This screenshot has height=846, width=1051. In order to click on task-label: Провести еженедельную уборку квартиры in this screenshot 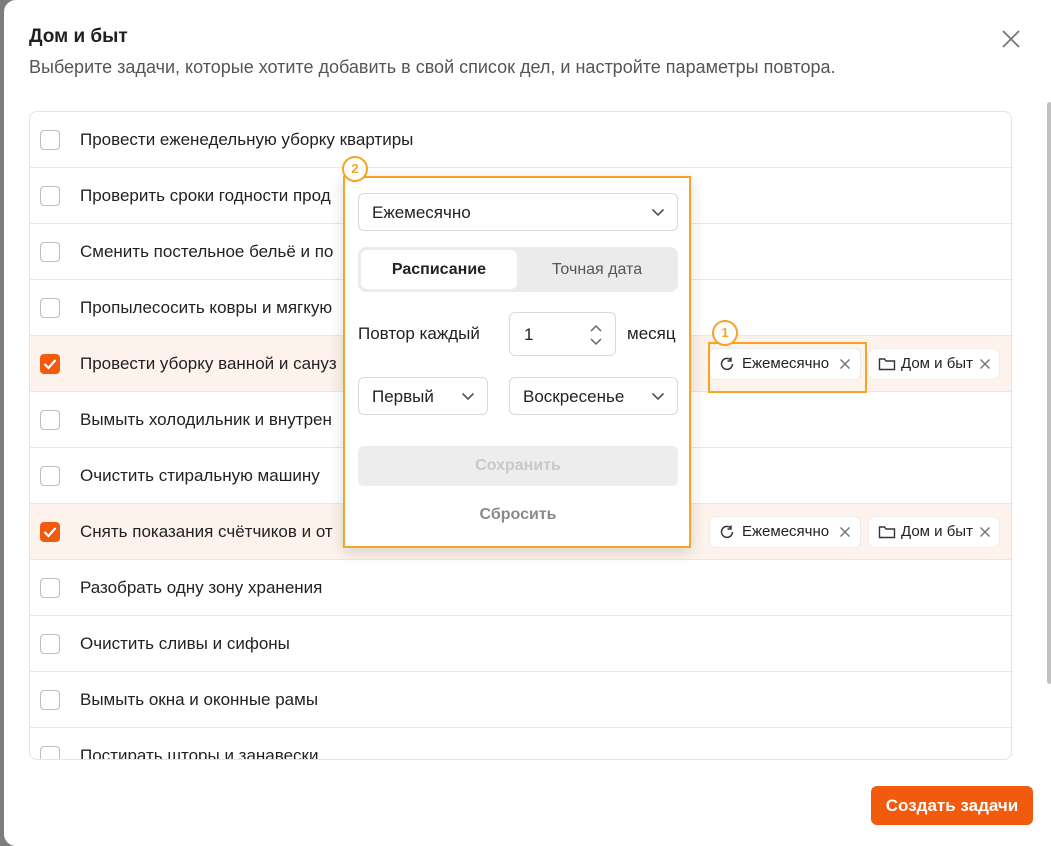, I will do `click(247, 139)`.